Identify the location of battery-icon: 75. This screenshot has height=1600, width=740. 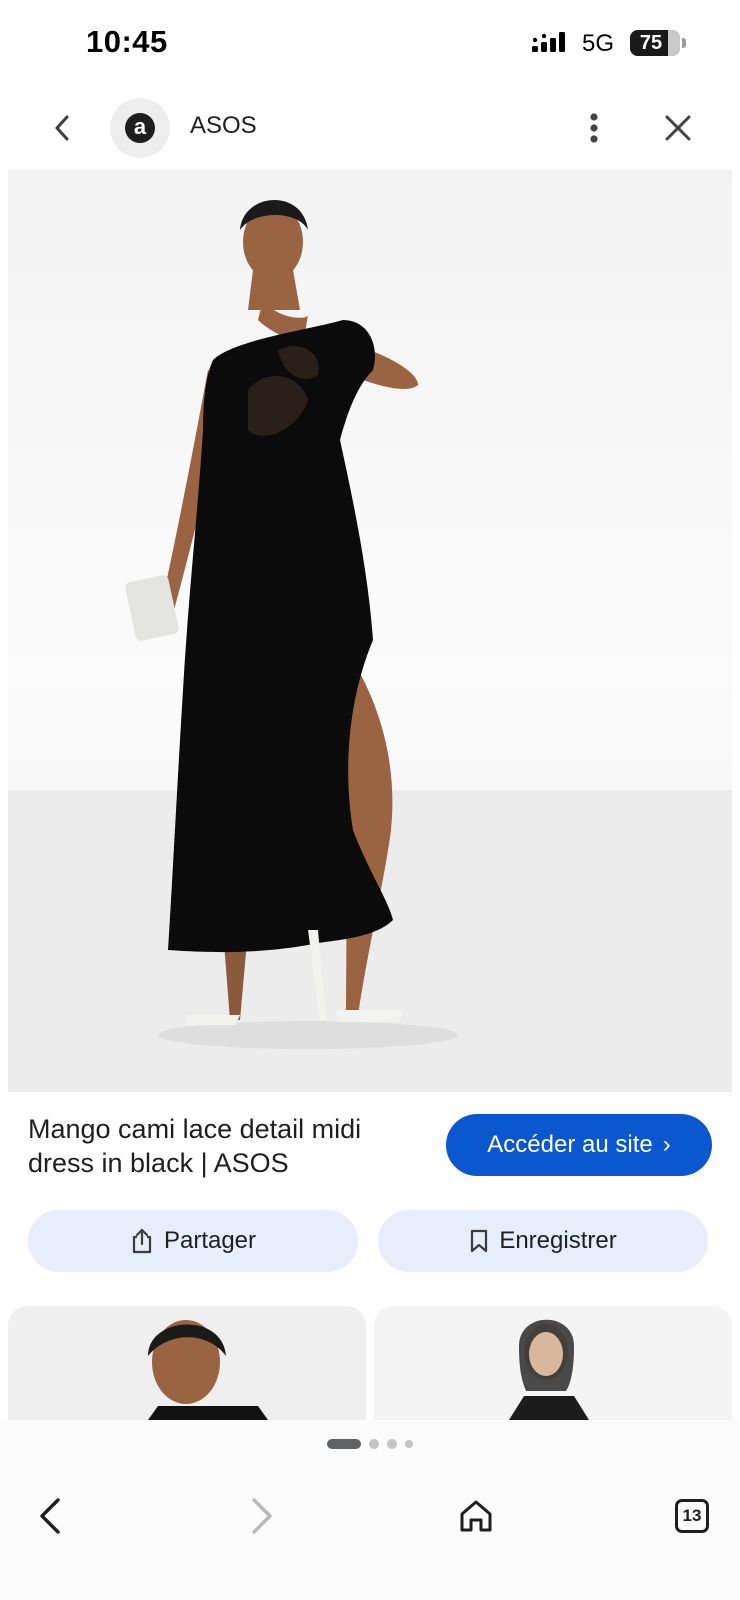
(655, 43).